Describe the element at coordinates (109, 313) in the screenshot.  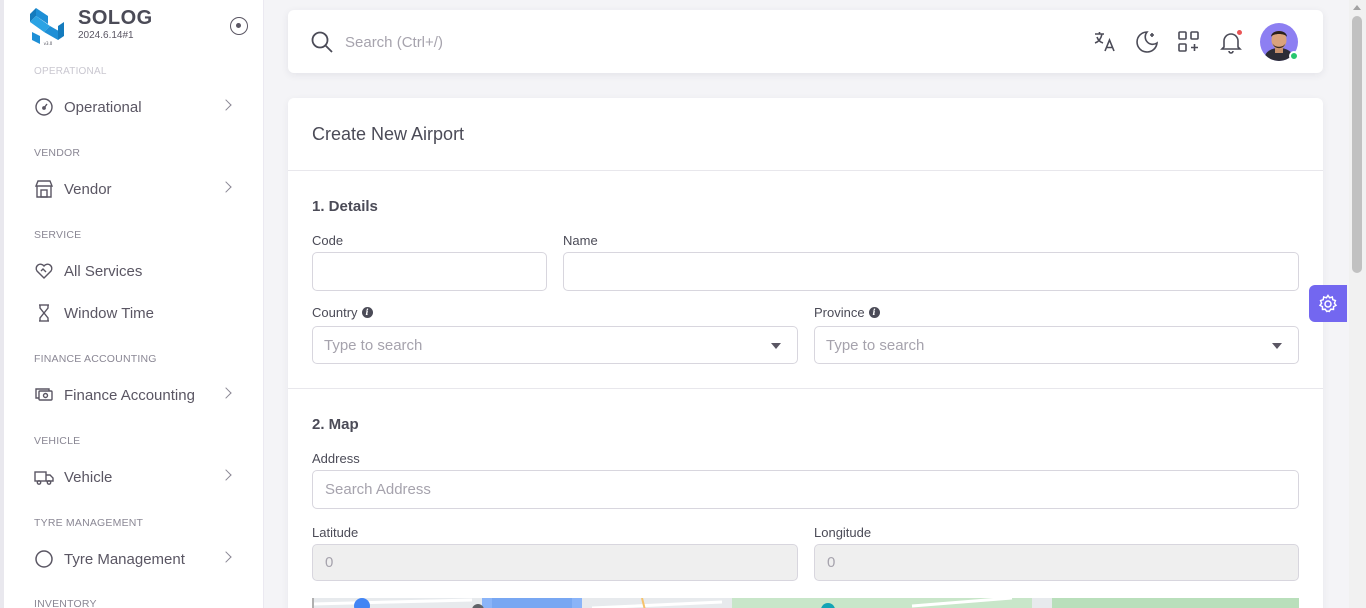
I see `sidebar-item-label: Window Time` at that location.